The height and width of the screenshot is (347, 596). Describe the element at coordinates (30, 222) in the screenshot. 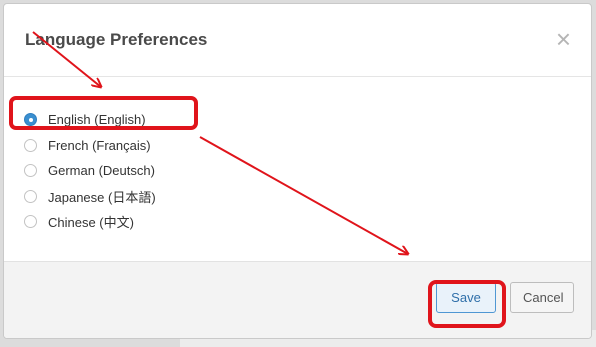

I see `radio-chinese` at that location.